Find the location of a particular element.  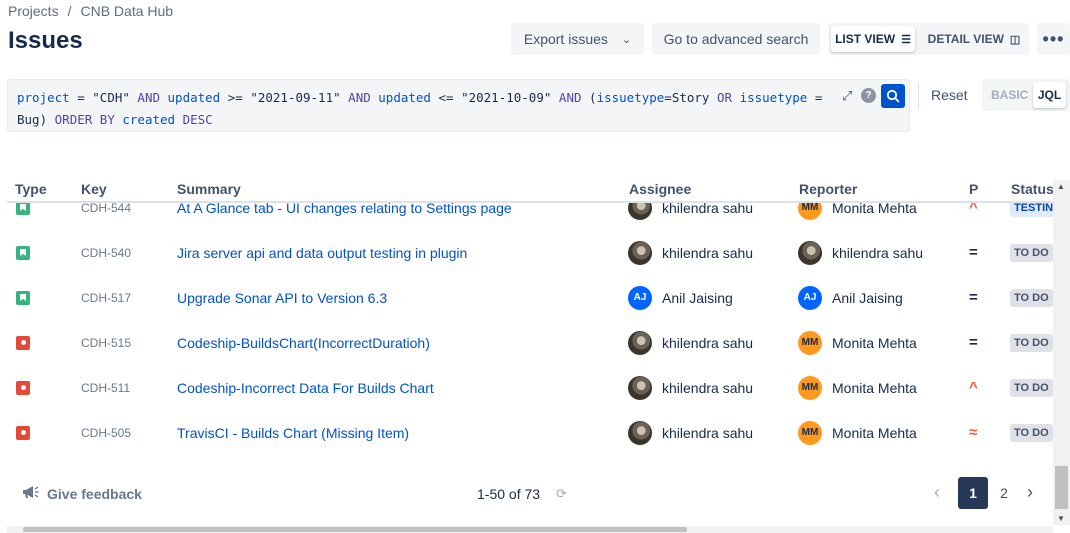

story-icon is located at coordinates (23, 252).